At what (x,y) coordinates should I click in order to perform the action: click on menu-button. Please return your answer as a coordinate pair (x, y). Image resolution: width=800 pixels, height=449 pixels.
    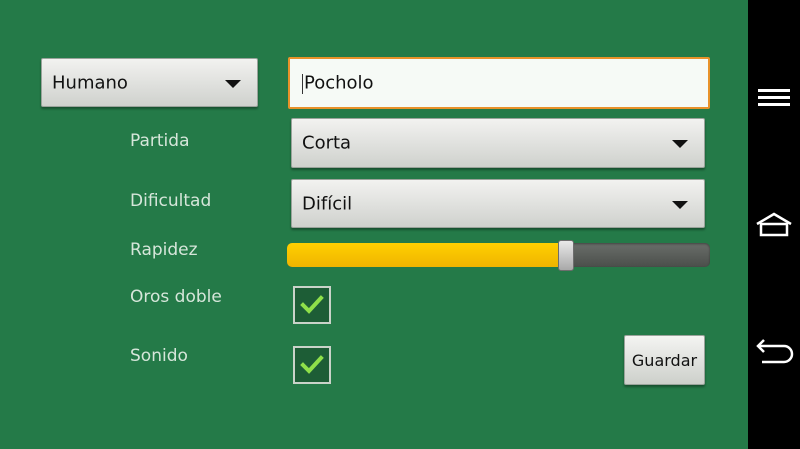
    Looking at the image, I should click on (774, 98).